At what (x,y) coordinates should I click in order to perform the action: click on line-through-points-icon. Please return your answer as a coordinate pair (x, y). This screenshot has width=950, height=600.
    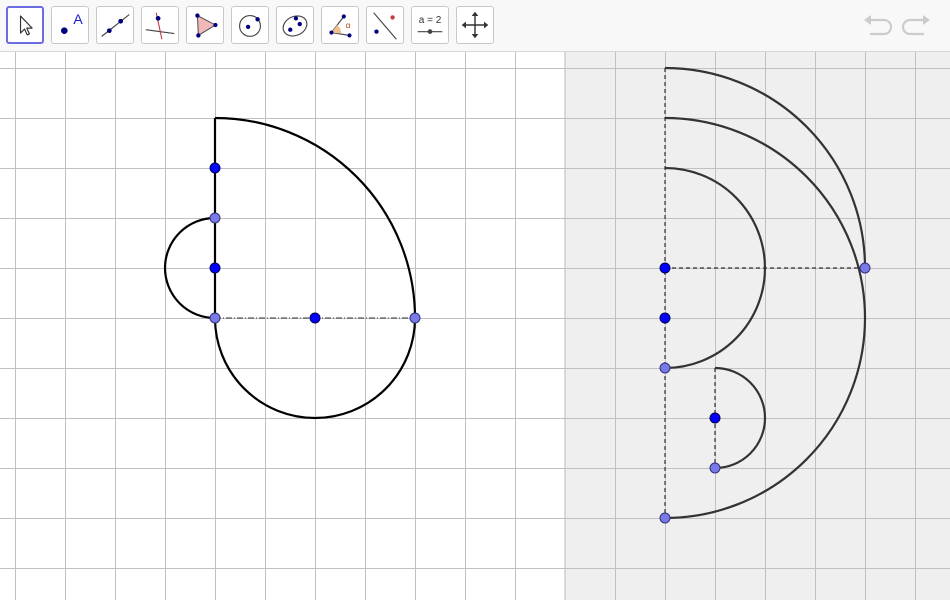
    Looking at the image, I should click on (115, 25).